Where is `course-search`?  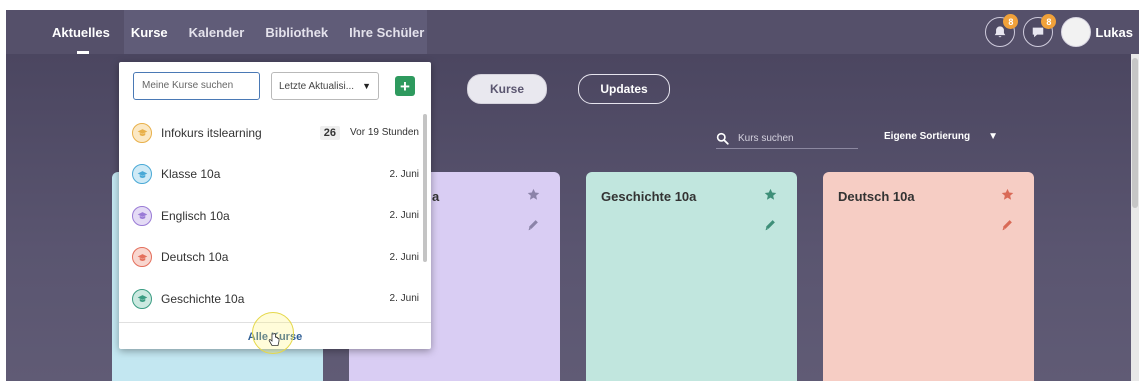 course-search is located at coordinates (787, 138).